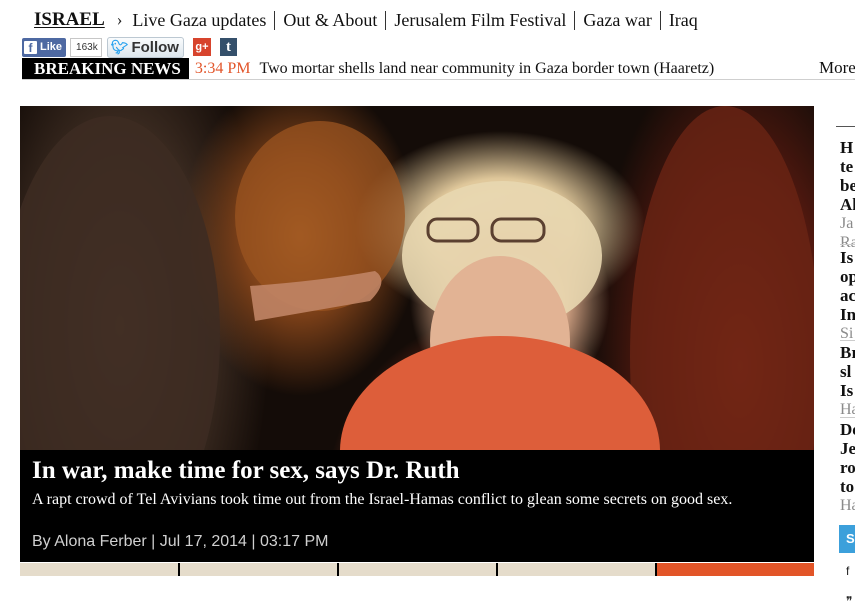 The image size is (855, 613). I want to click on googleplus-icon: g+, so click(201, 47).